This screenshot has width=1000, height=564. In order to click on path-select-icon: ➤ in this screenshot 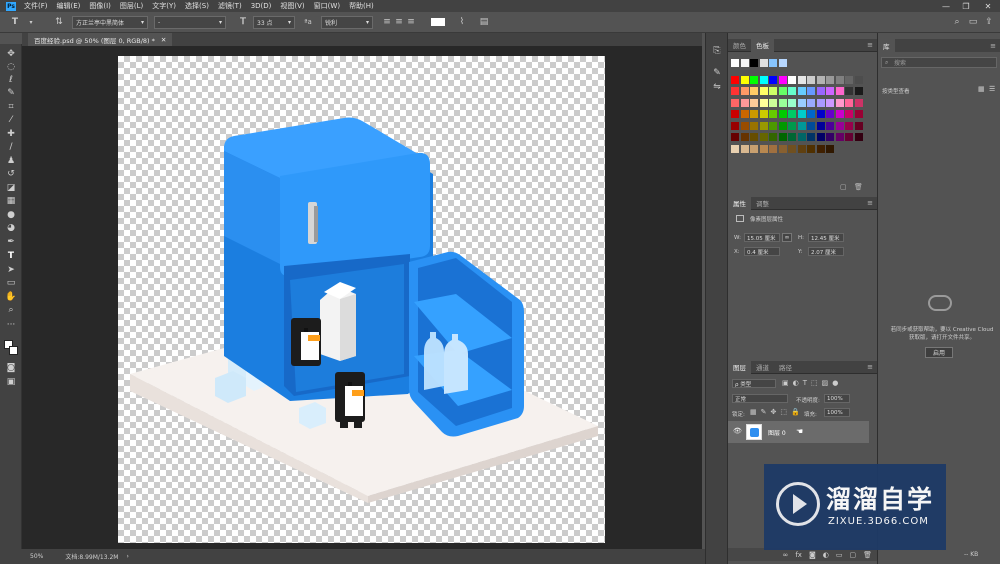, I will do `click(11, 270)`.